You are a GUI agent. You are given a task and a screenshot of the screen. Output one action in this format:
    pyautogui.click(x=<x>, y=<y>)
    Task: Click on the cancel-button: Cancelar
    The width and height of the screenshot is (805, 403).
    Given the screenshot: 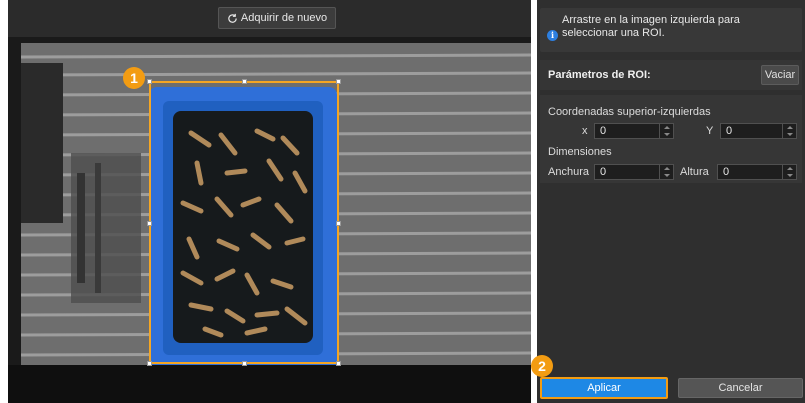 What is the action you would take?
    pyautogui.click(x=740, y=388)
    